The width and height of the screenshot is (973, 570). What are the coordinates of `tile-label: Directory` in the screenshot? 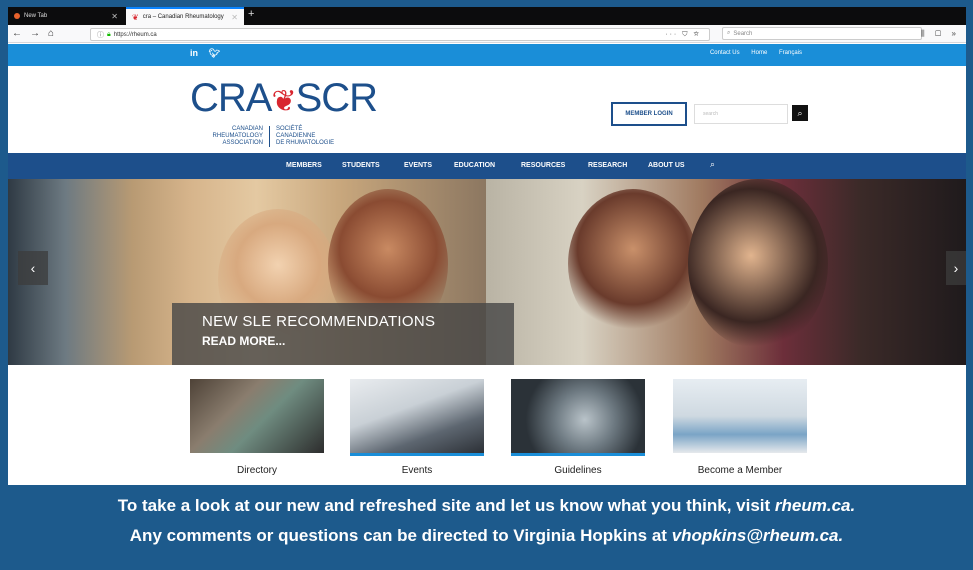 It's located at (256, 470).